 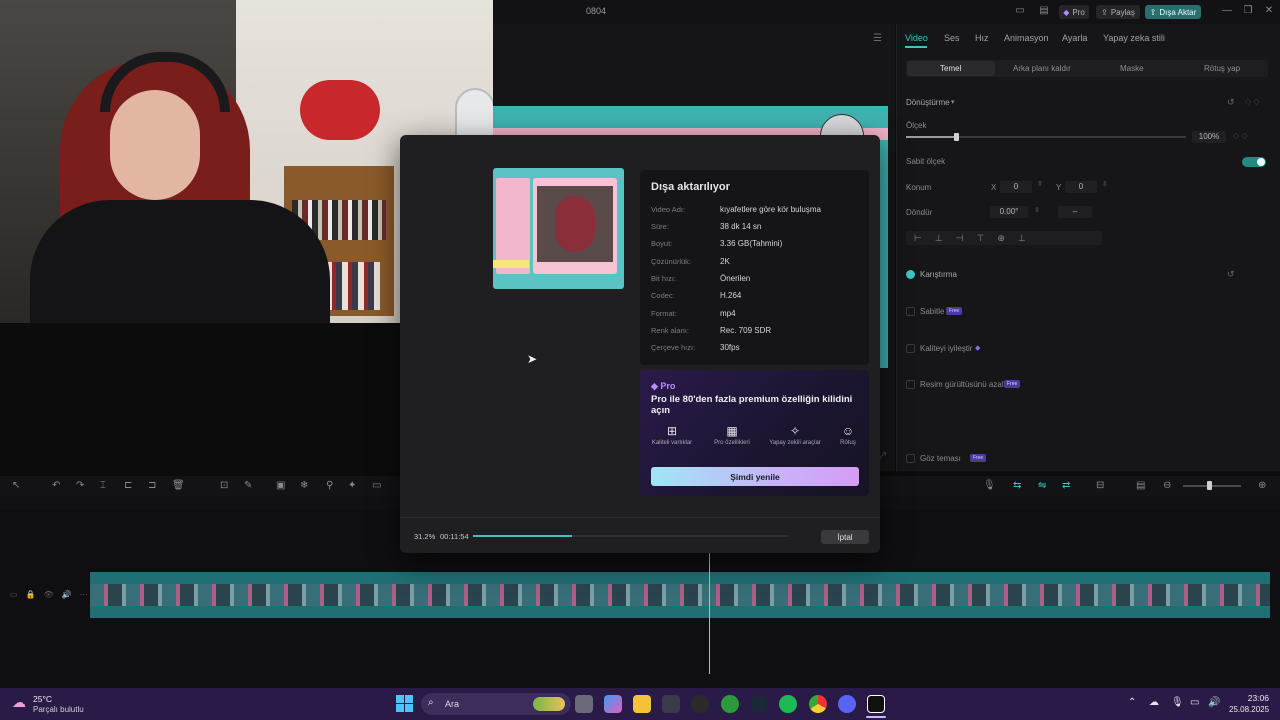 I want to click on person-icon: ⚲, so click(x=329, y=485).